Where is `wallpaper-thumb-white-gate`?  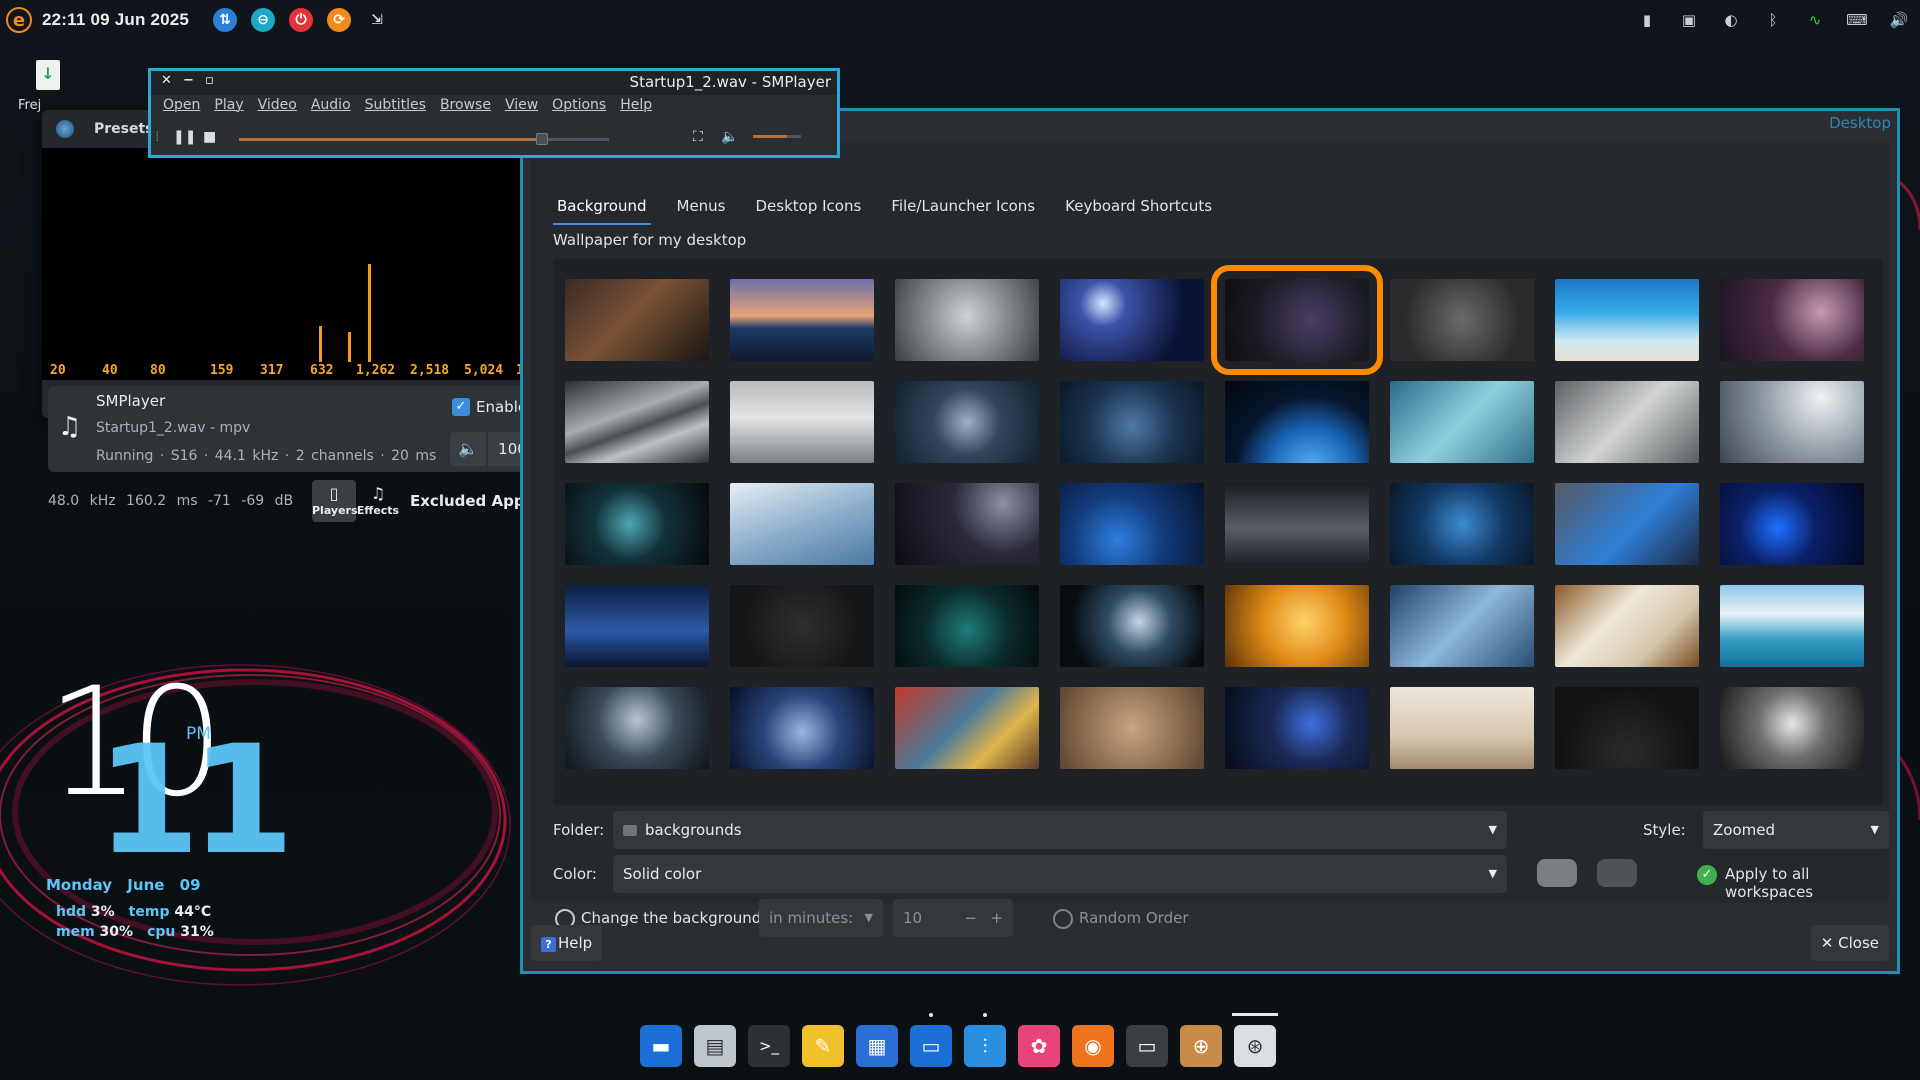 wallpaper-thumb-white-gate is located at coordinates (802, 422).